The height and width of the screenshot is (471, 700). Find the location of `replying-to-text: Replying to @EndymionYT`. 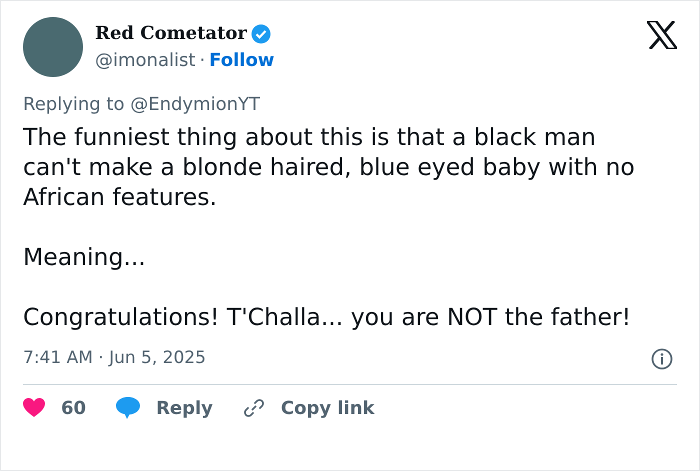

replying-to-text: Replying to @EndymionYT is located at coordinates (142, 105).